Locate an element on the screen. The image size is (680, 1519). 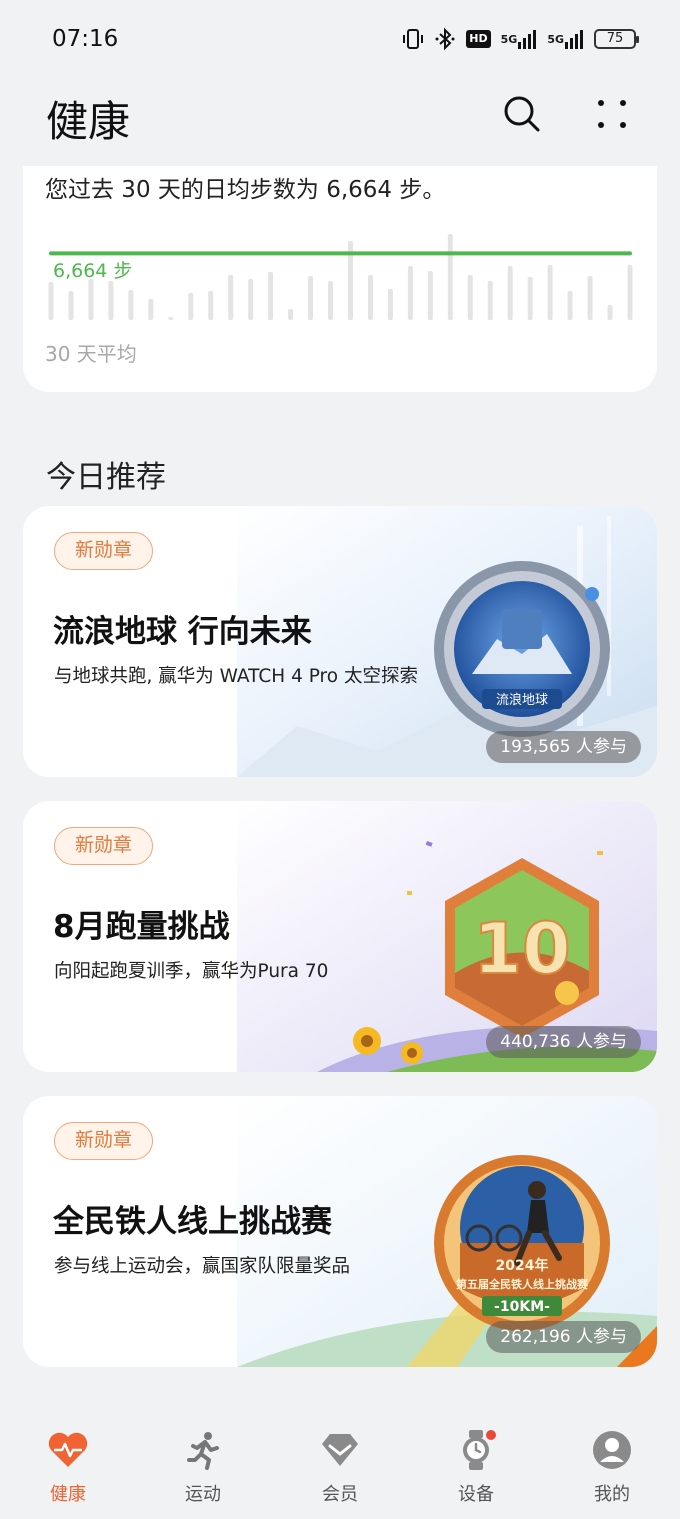
search-button is located at coordinates (522, 114).